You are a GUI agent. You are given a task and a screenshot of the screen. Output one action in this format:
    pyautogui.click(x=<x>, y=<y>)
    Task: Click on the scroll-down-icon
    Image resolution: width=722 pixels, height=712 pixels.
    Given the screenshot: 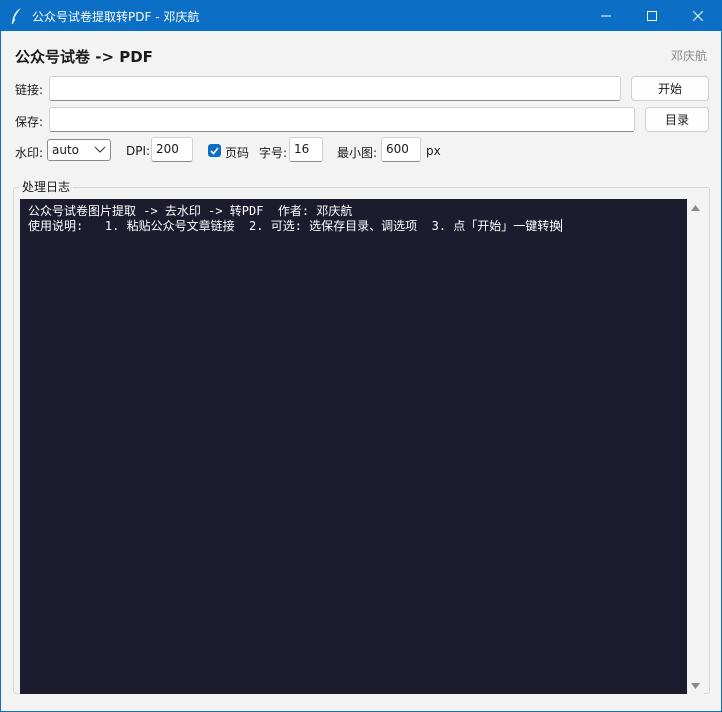 What is the action you would take?
    pyautogui.click(x=695, y=686)
    